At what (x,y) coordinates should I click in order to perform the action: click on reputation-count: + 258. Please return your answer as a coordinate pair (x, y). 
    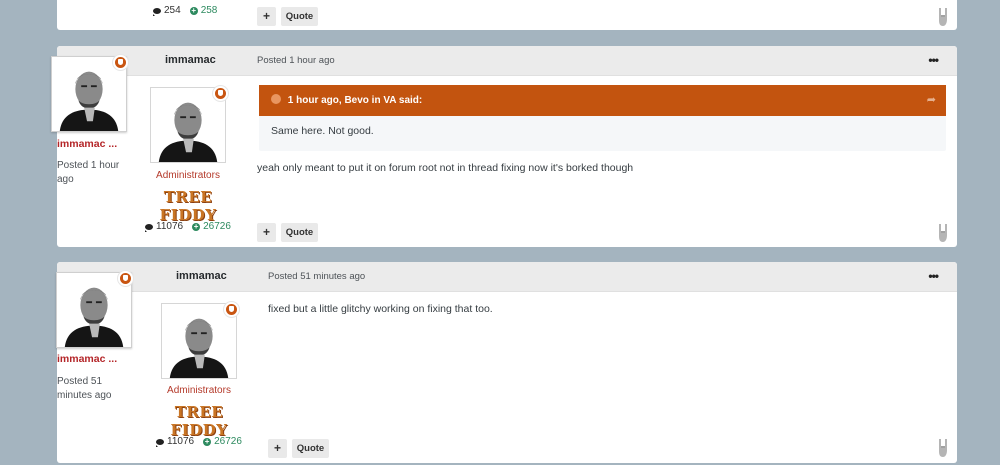
    Looking at the image, I should click on (203, 10).